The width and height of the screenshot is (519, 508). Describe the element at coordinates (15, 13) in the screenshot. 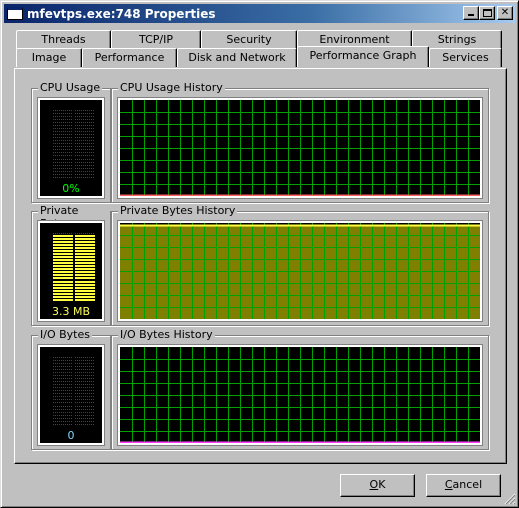

I see `window-app-icon` at that location.